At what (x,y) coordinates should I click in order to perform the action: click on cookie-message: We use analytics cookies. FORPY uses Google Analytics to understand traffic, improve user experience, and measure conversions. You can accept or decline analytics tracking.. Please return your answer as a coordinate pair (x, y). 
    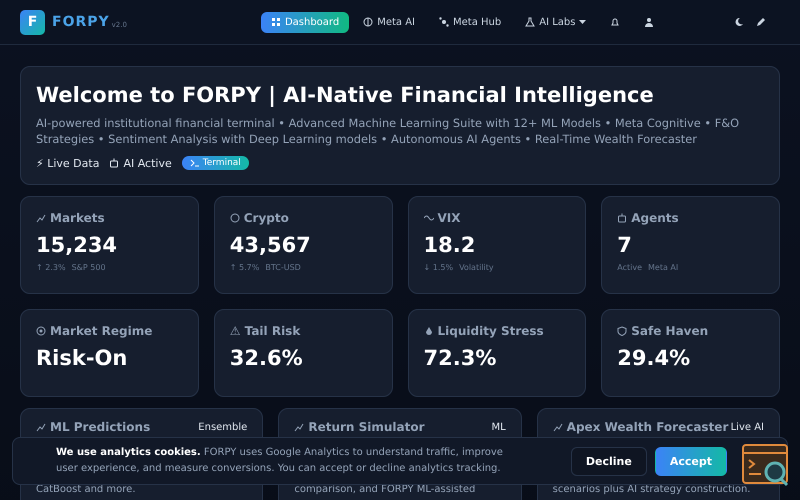
    Looking at the image, I should click on (280, 461).